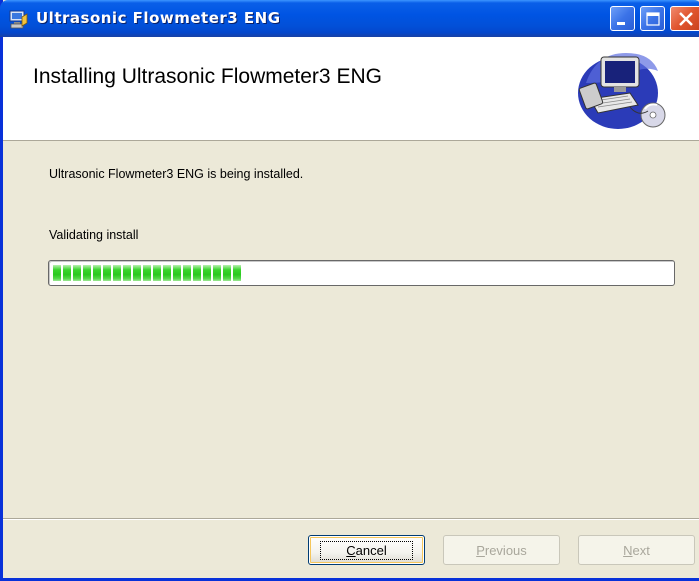 Image resolution: width=699 pixels, height=581 pixels. Describe the element at coordinates (361, 273) in the screenshot. I see `install-progress-bar` at that location.